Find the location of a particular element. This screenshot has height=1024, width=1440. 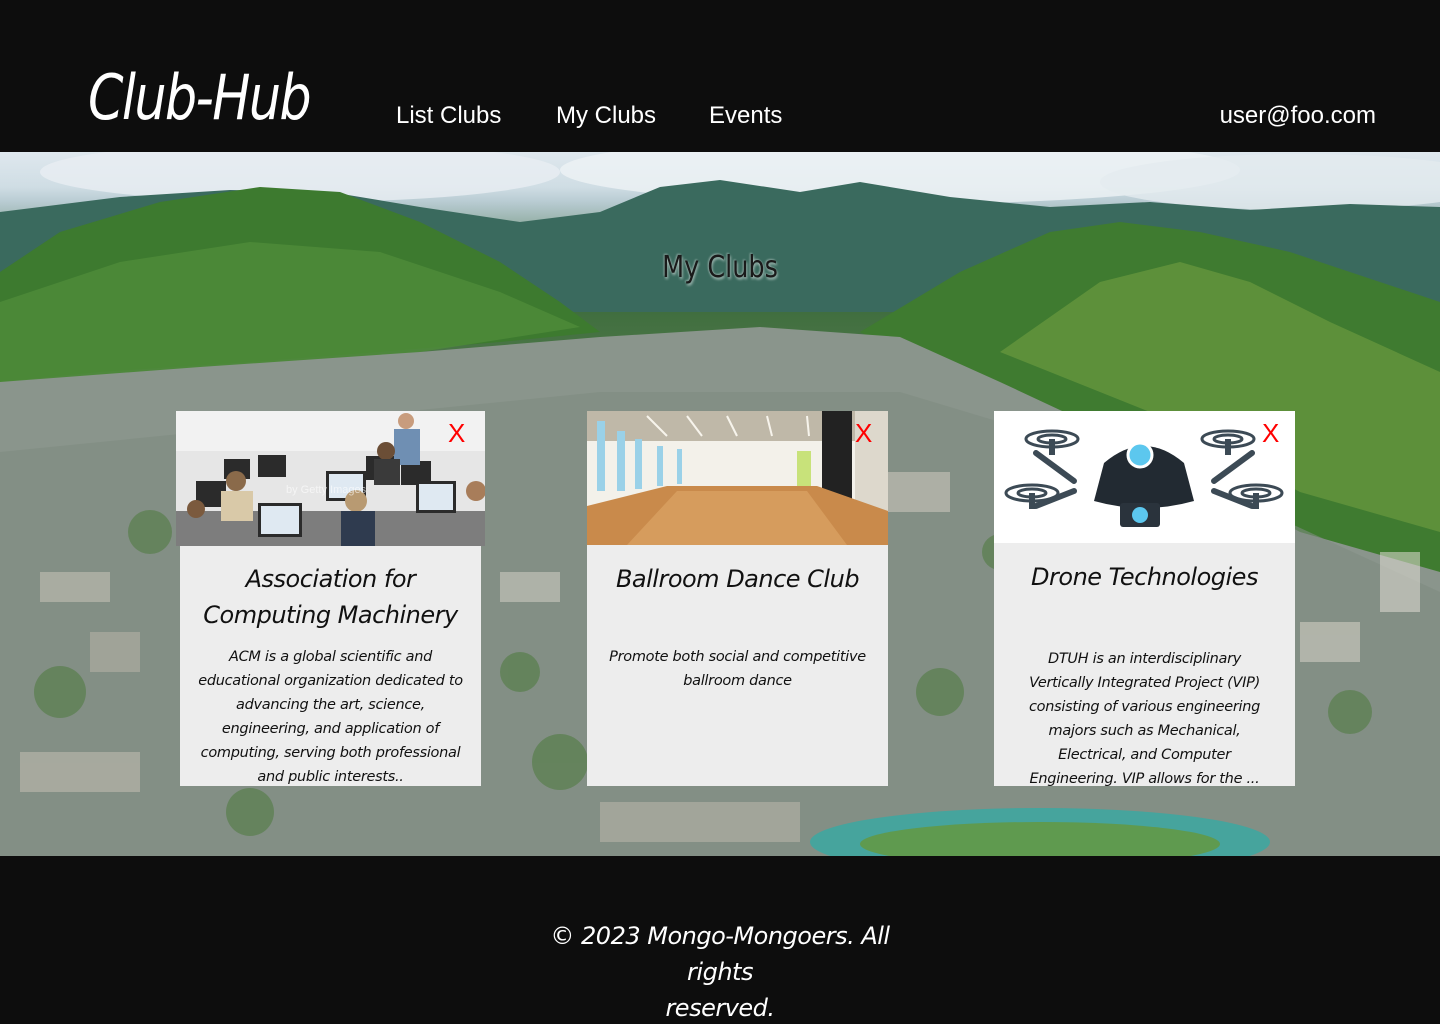

club-title: Ballroom Dance Club is located at coordinates (737, 579).